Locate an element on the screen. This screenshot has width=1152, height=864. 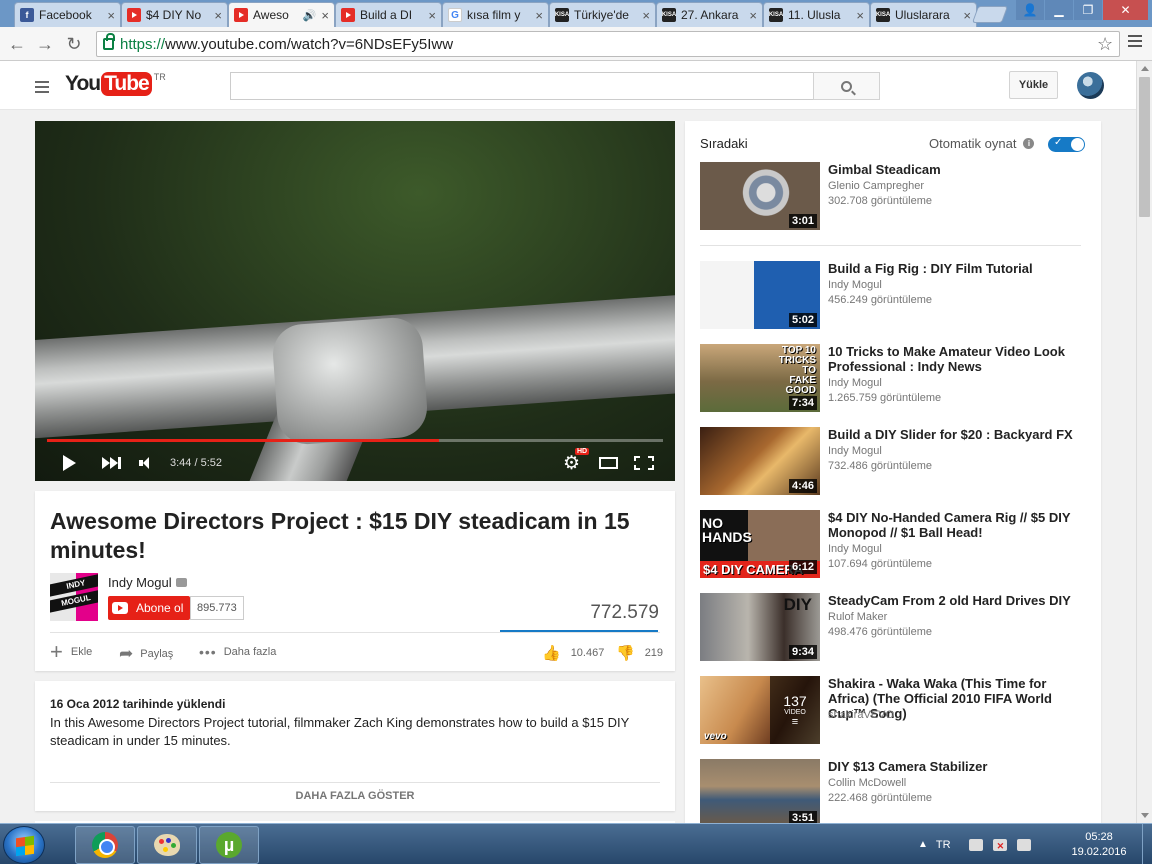
chrome-menu-icon is located at coordinates (1135, 42).